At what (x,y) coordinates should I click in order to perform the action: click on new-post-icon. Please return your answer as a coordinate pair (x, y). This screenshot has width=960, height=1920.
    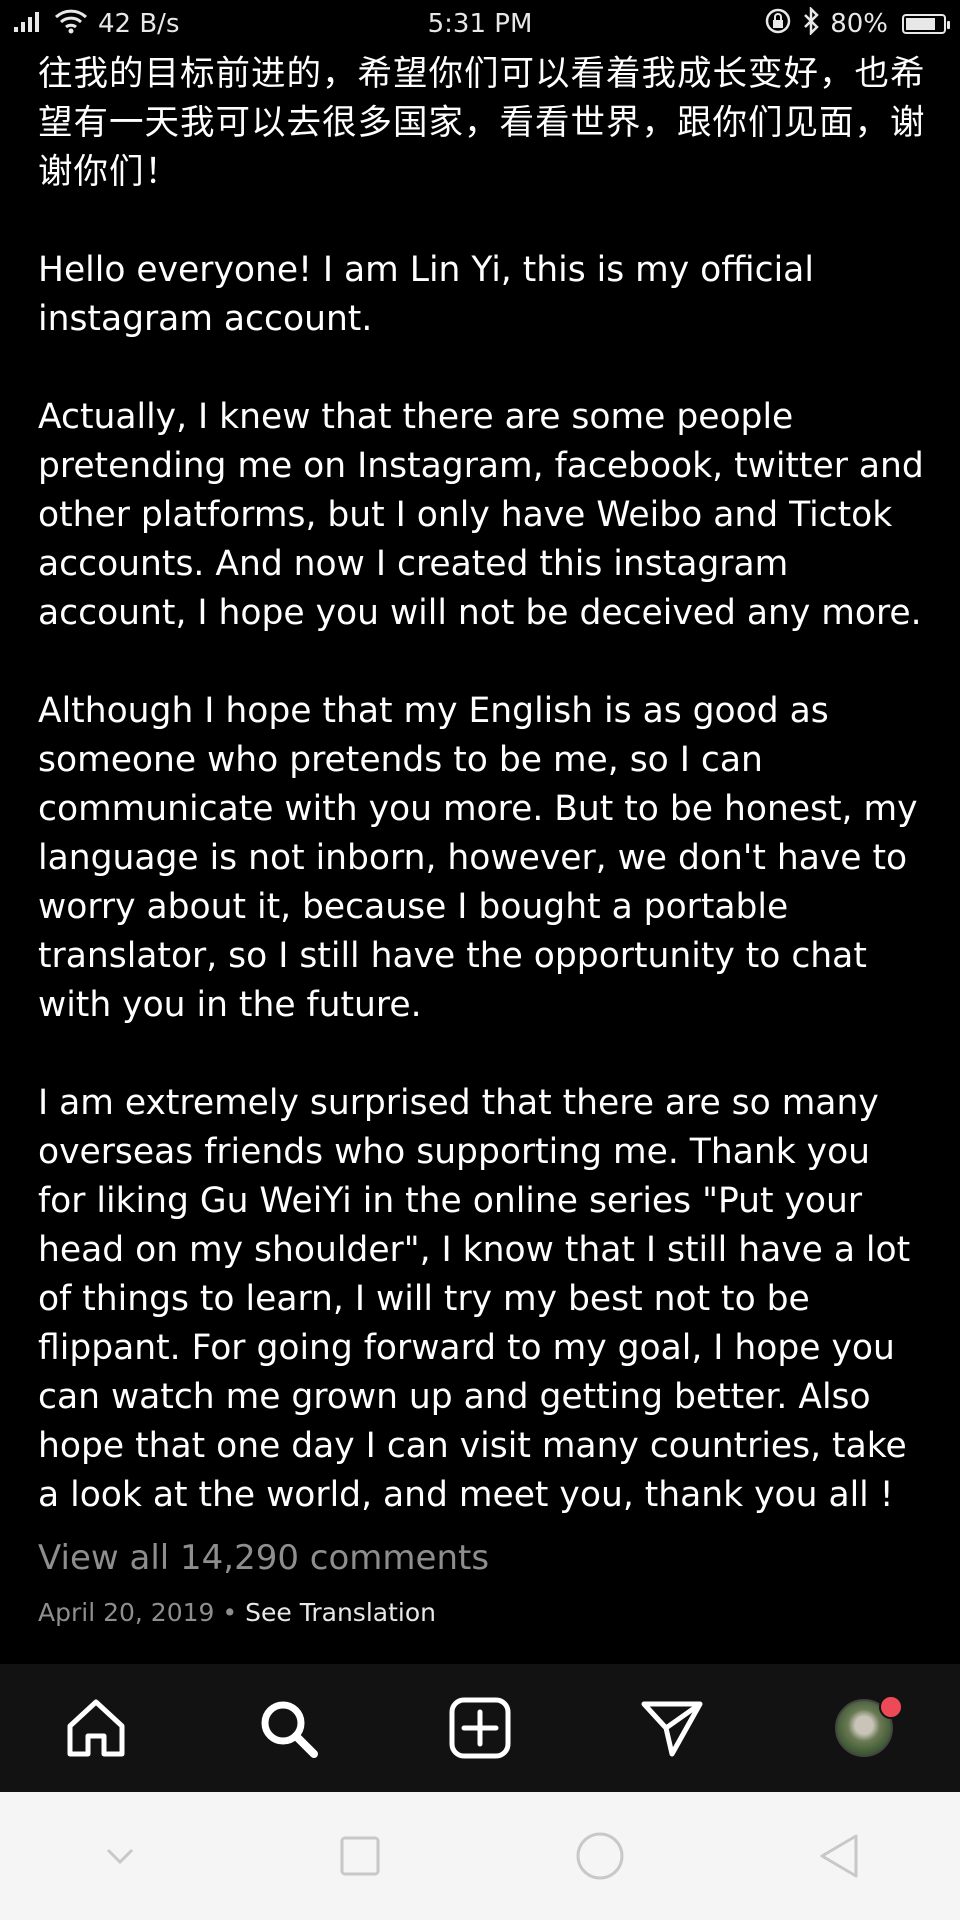
    Looking at the image, I should click on (480, 1728).